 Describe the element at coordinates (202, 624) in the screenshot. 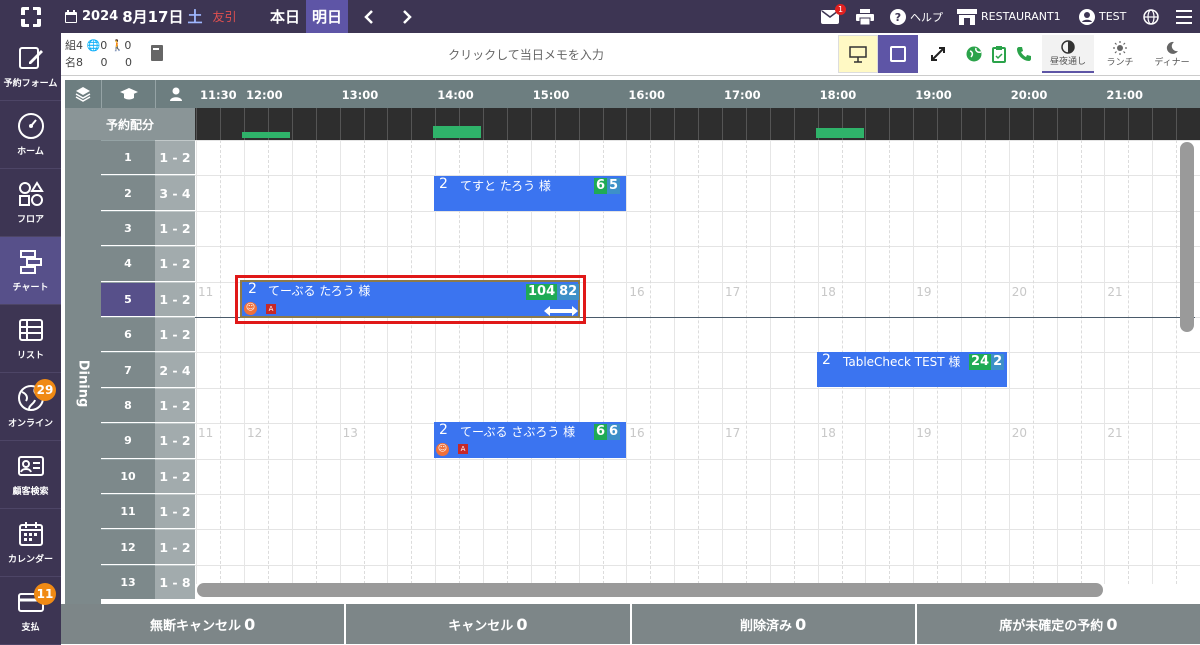

I see `noshow-cancel-button: 無断キャンセル 0` at that location.